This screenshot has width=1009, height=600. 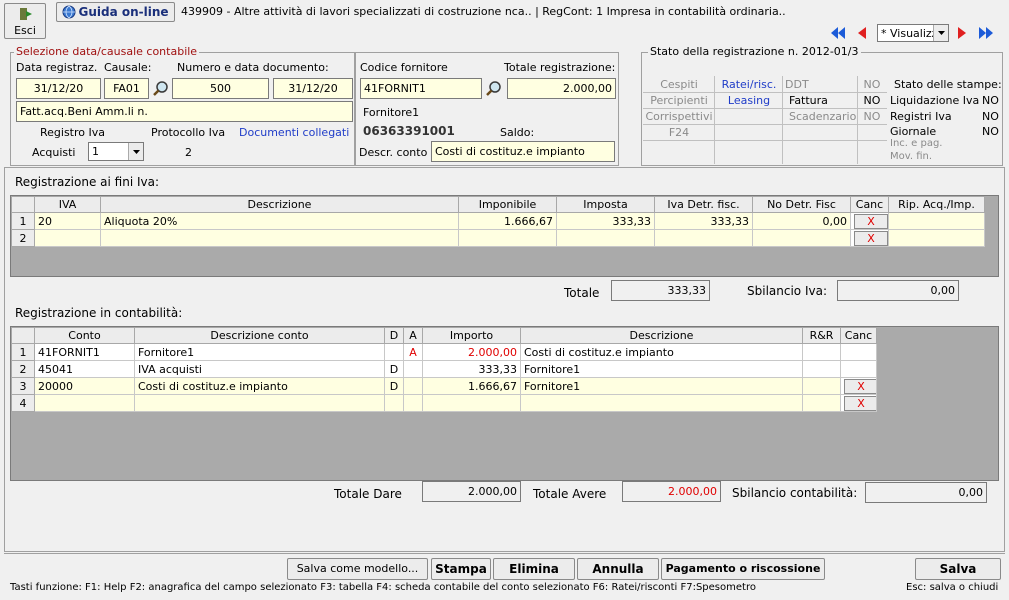 I want to click on row-number: 3, so click(x=23, y=386).